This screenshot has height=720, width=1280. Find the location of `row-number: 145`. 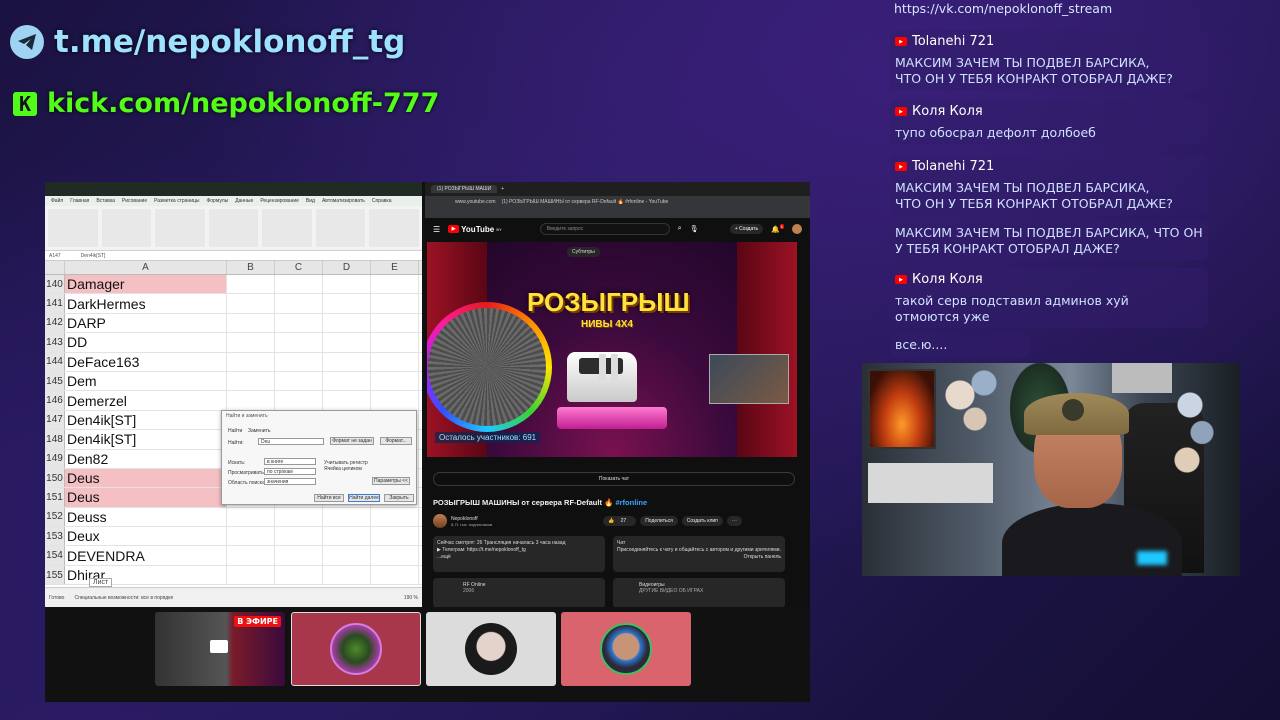

row-number: 145 is located at coordinates (55, 381).